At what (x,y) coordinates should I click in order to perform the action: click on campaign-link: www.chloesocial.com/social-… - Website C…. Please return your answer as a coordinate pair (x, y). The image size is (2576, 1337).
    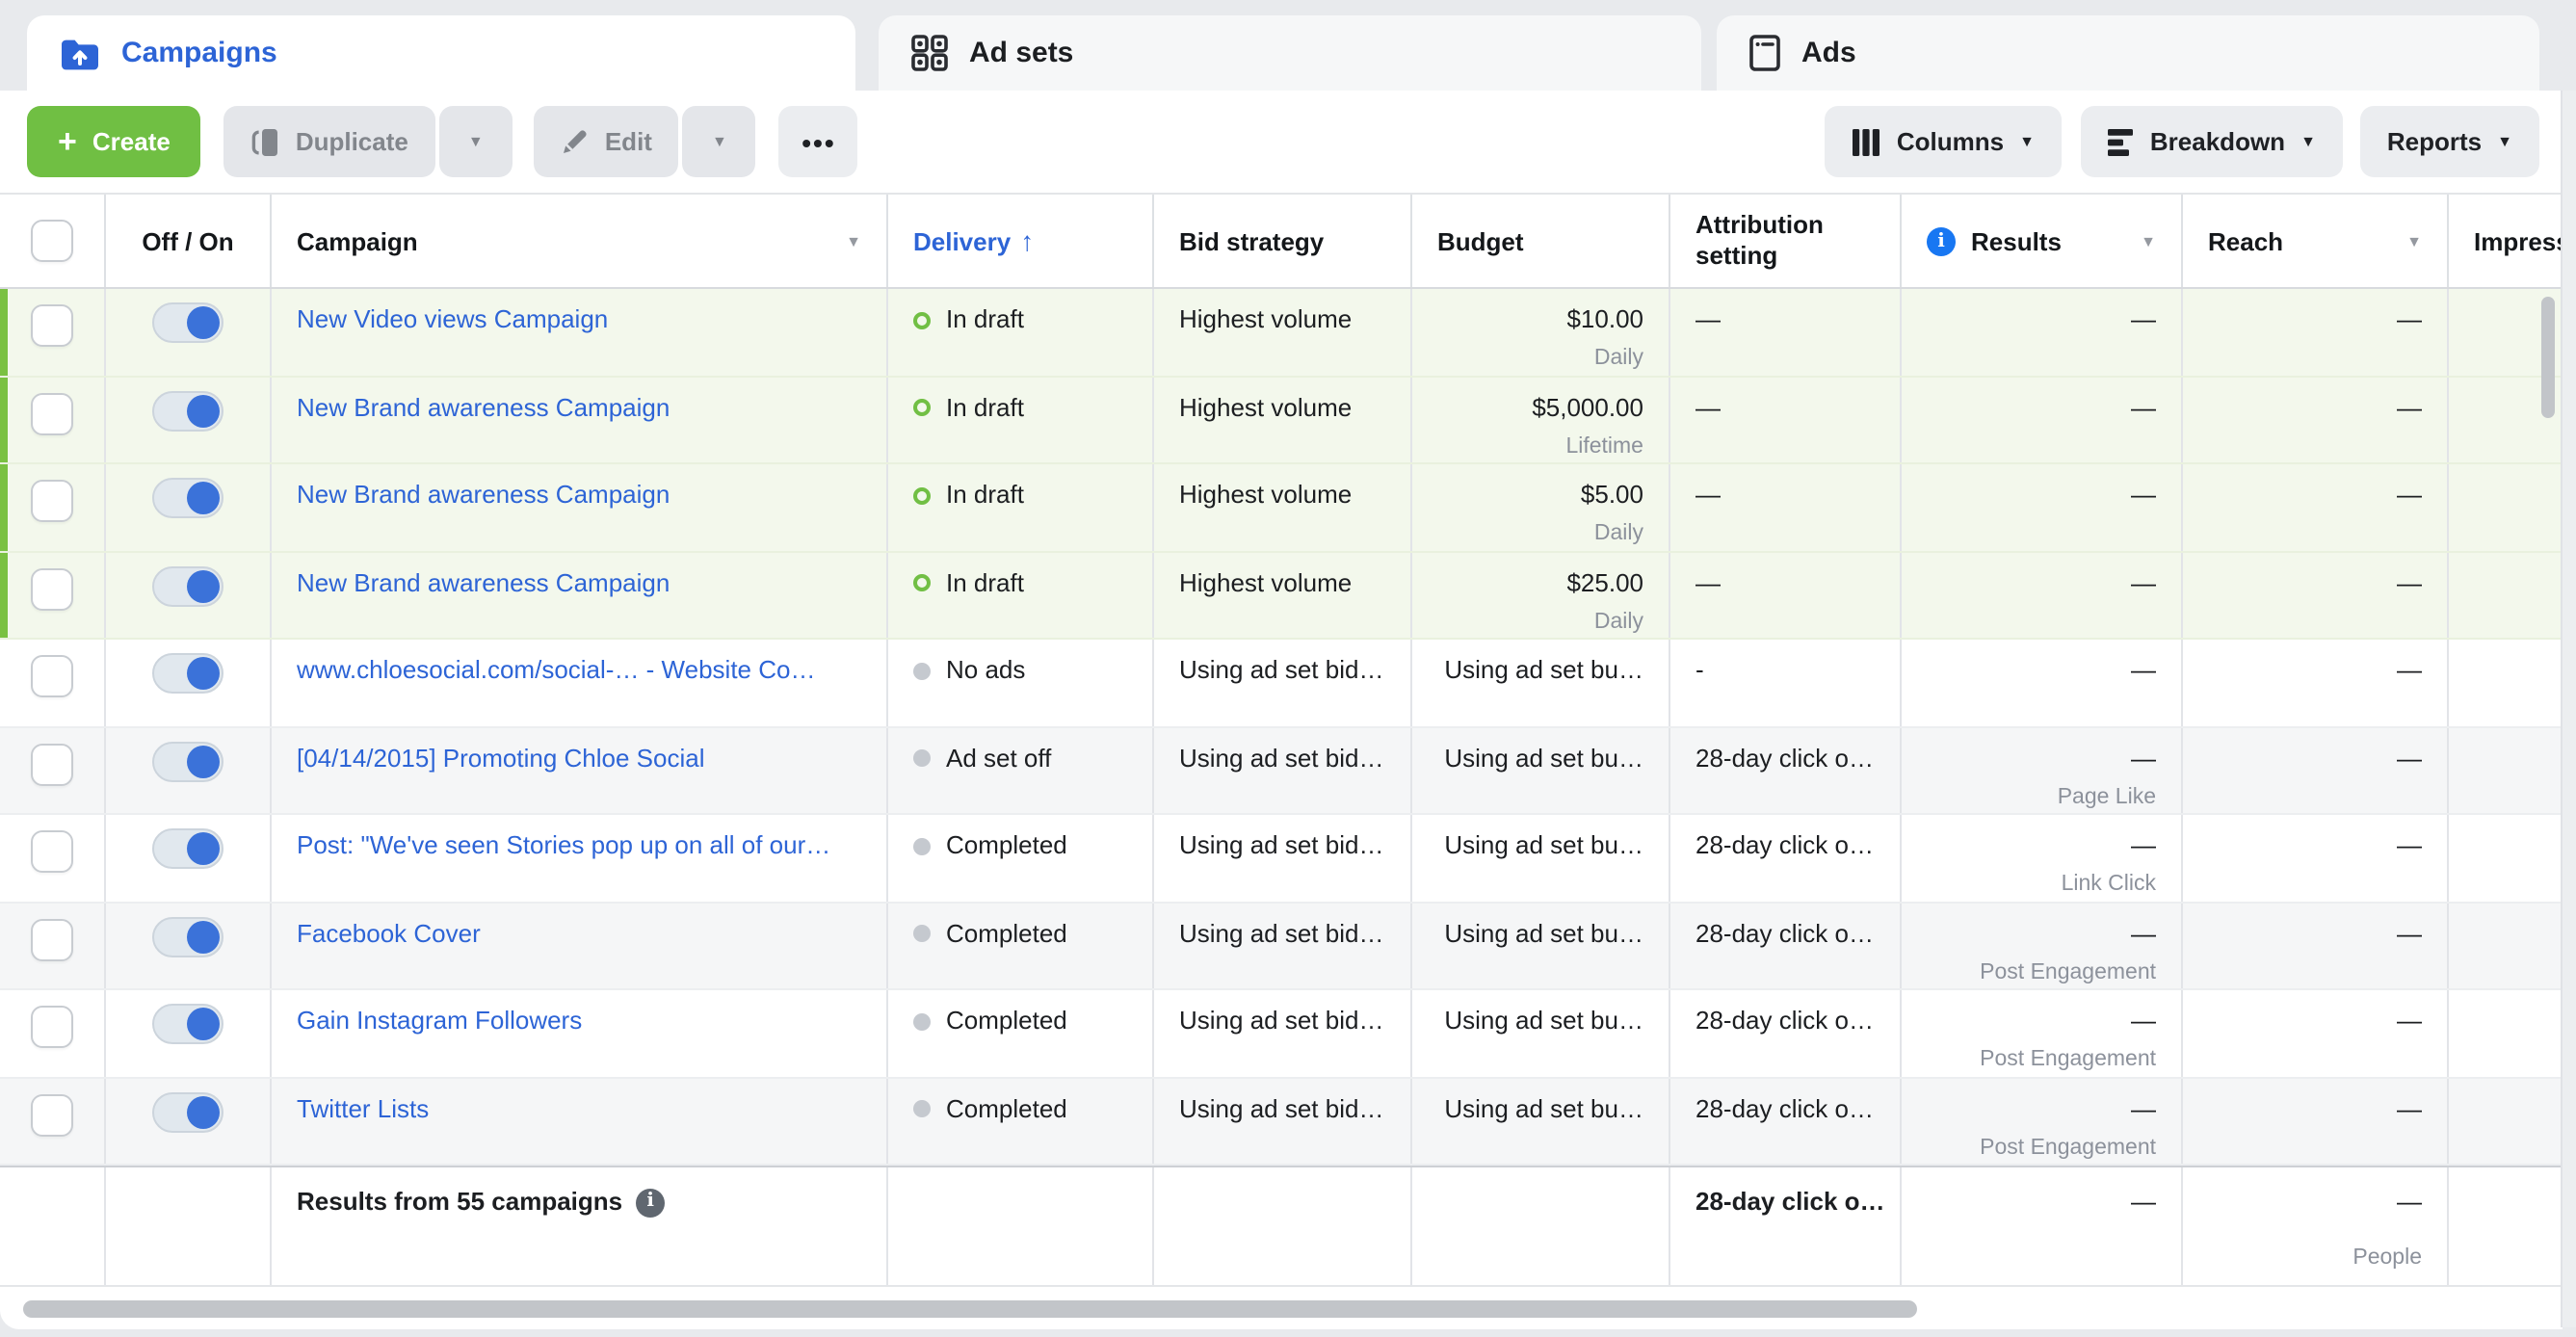
    Looking at the image, I should click on (556, 669).